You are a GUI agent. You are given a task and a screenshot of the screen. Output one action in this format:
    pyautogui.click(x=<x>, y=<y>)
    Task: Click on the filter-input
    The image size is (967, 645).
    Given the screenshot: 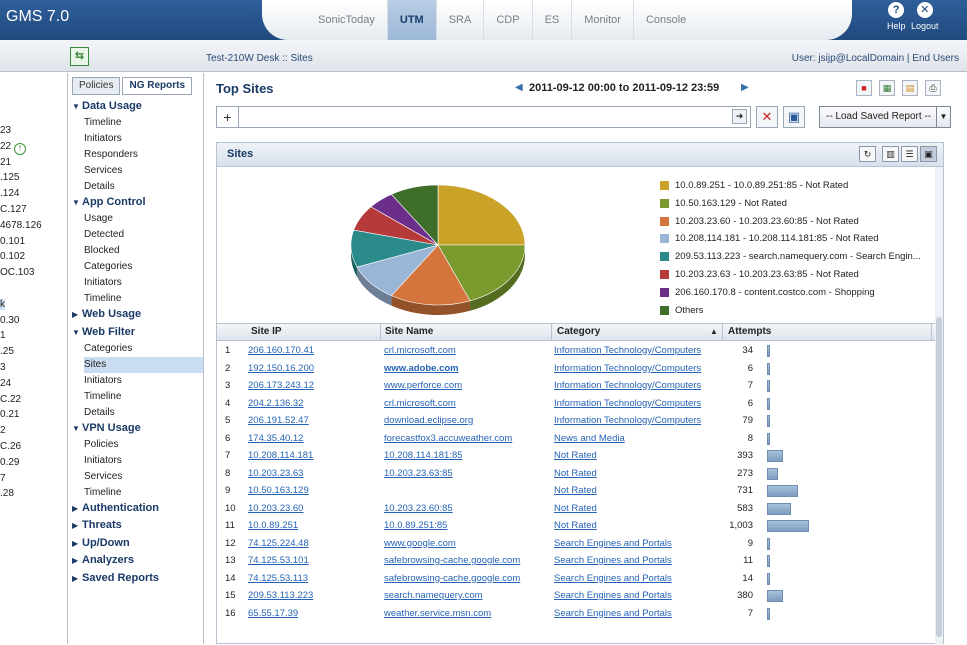 What is the action you would take?
    pyautogui.click(x=483, y=117)
    